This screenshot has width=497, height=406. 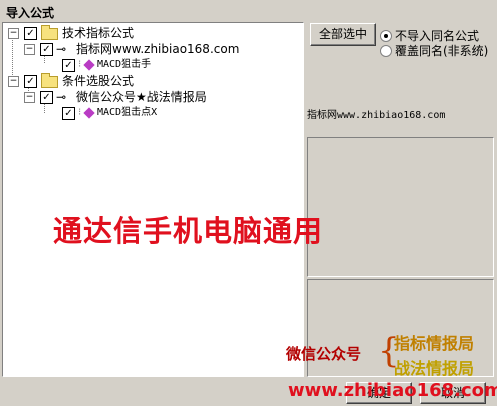 I want to click on select-all-button: 全部选中, so click(x=343, y=34).